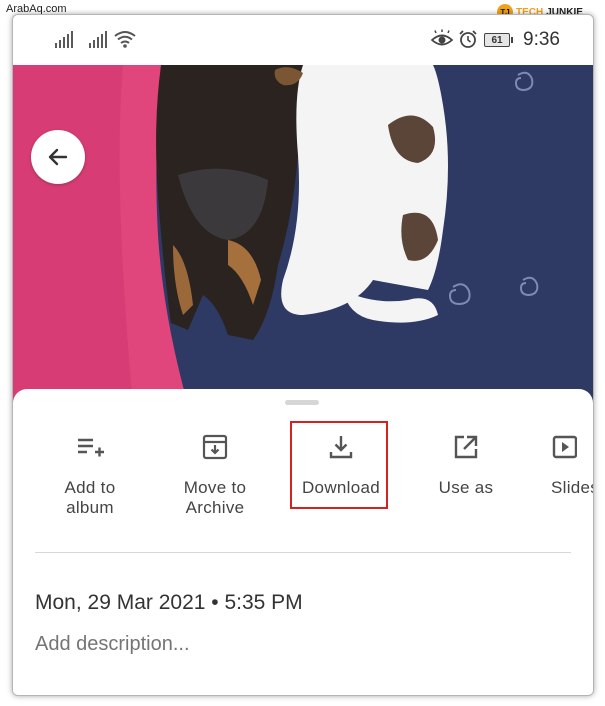 The width and height of the screenshot is (605, 706). What do you see at coordinates (466, 463) in the screenshot?
I see `use-as-button: Use as` at bounding box center [466, 463].